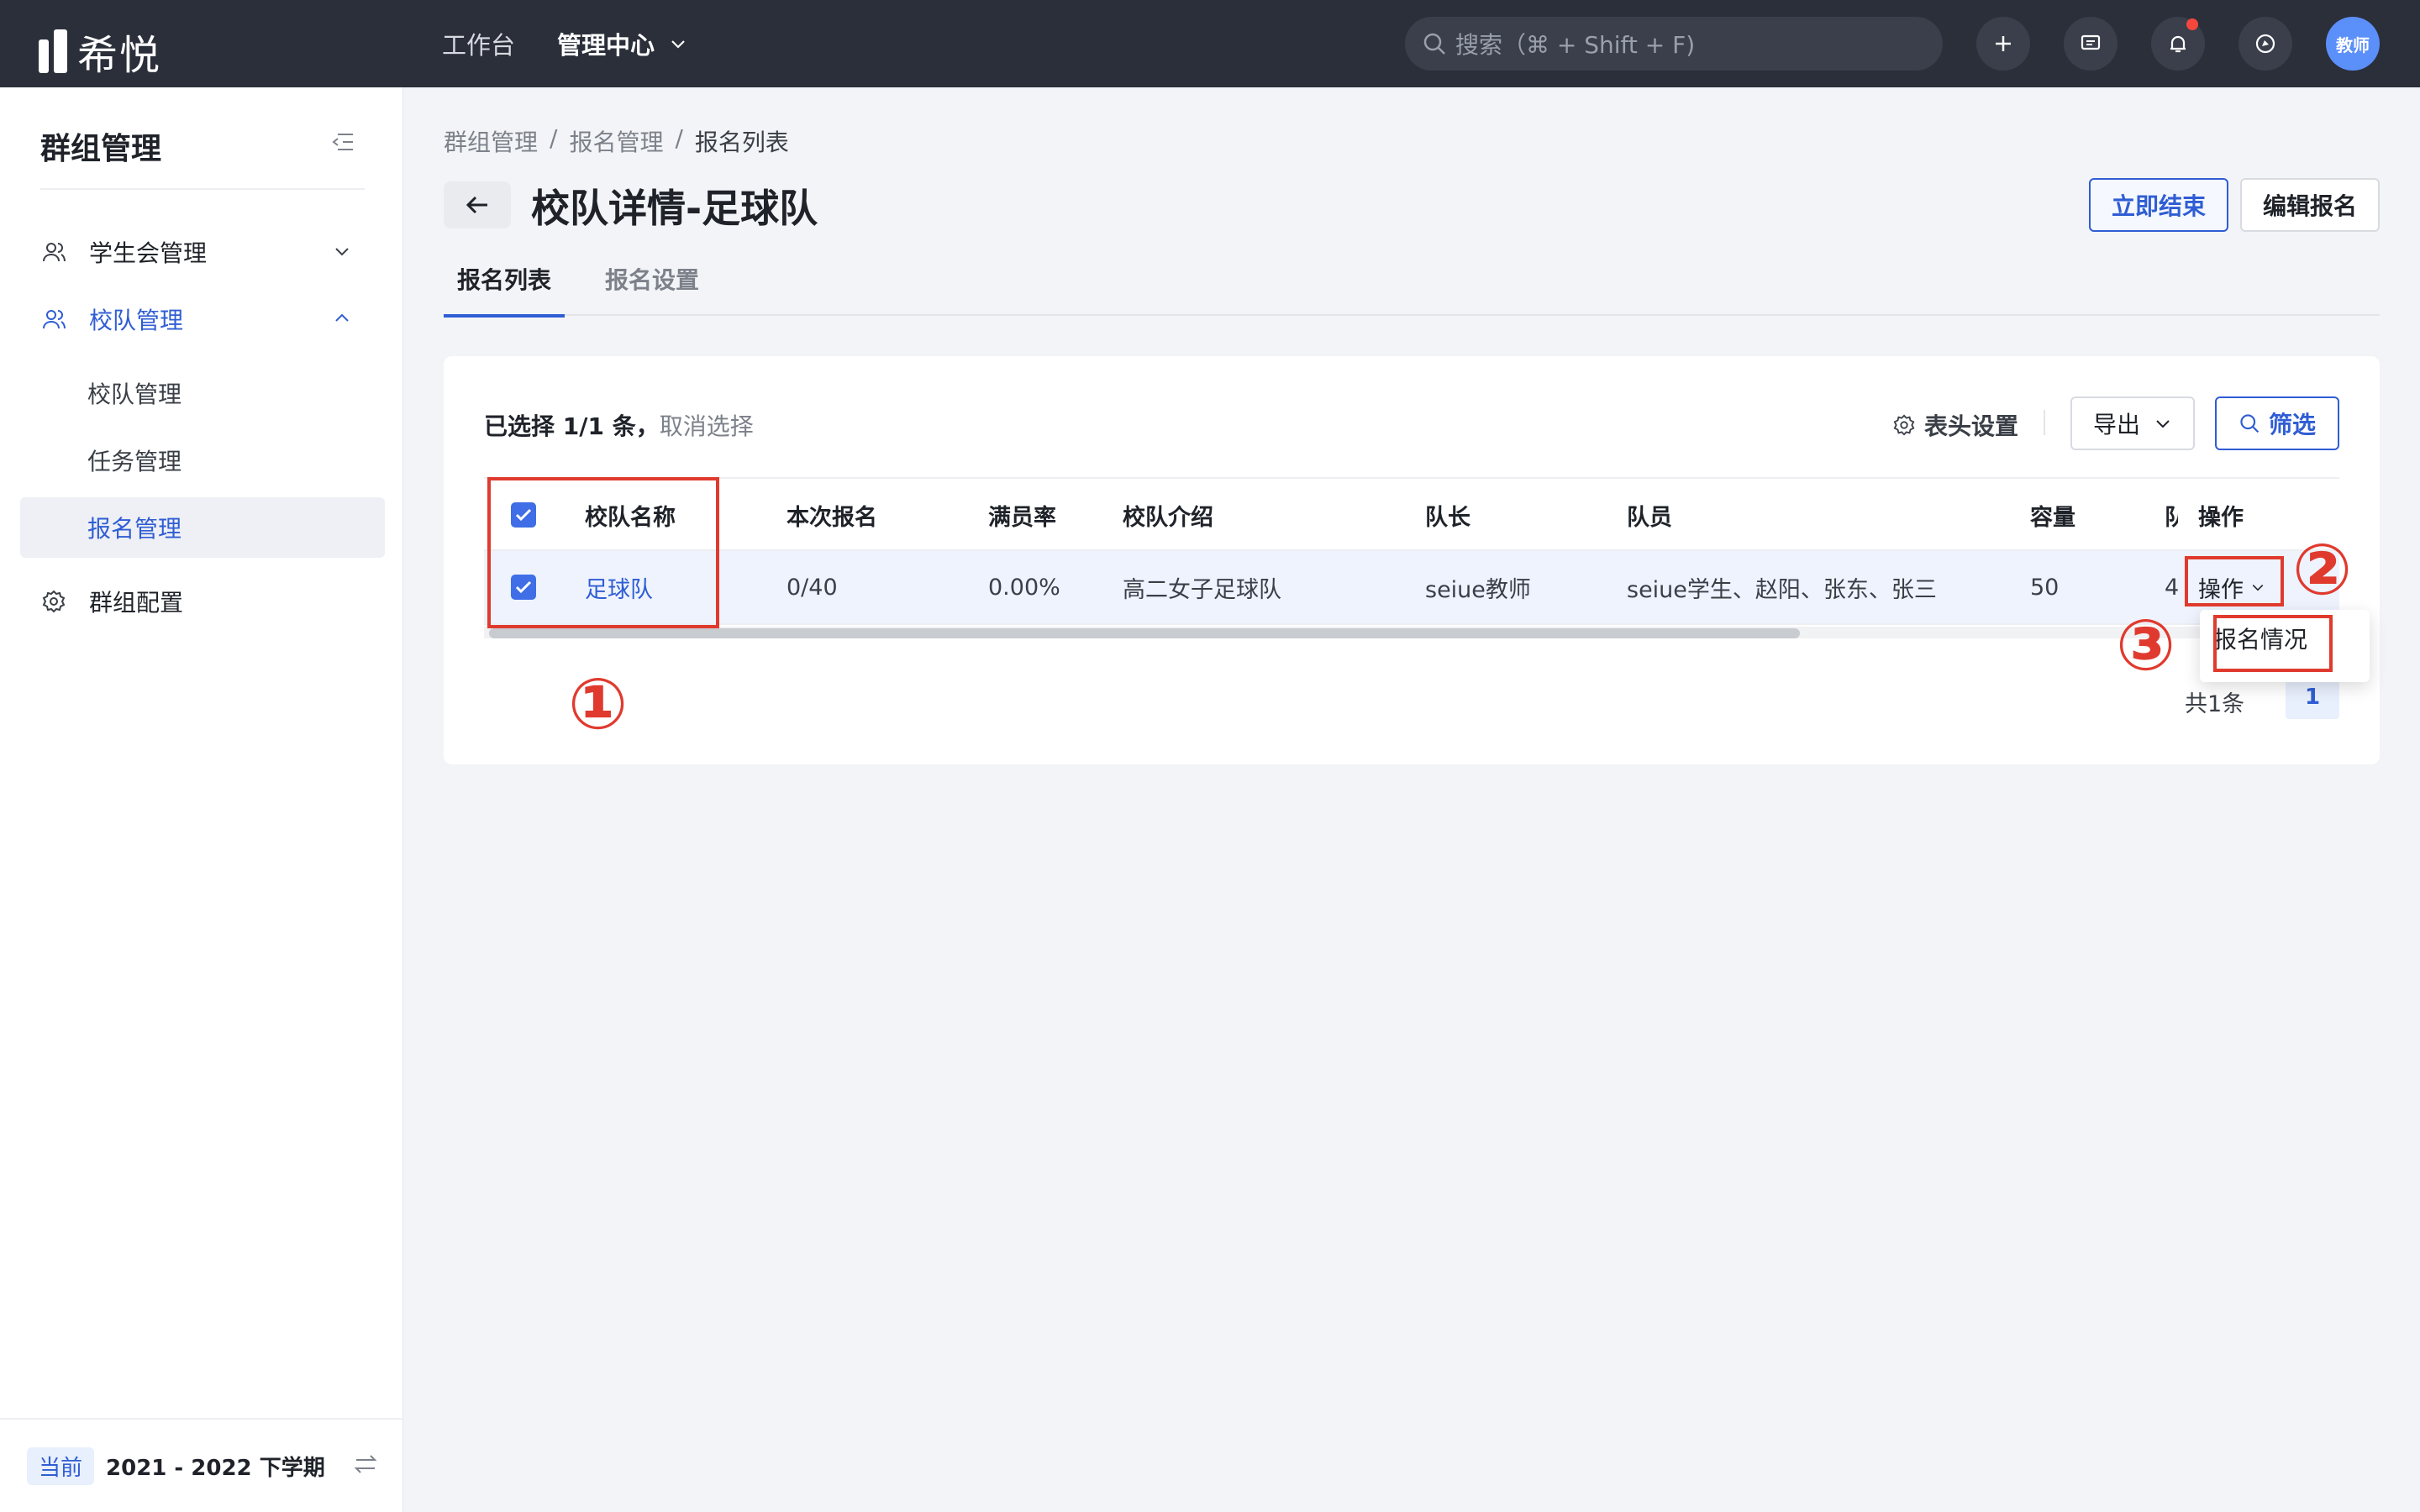 The height and width of the screenshot is (1512, 2420). I want to click on breadcrumb-current: 报名列表, so click(741, 142).